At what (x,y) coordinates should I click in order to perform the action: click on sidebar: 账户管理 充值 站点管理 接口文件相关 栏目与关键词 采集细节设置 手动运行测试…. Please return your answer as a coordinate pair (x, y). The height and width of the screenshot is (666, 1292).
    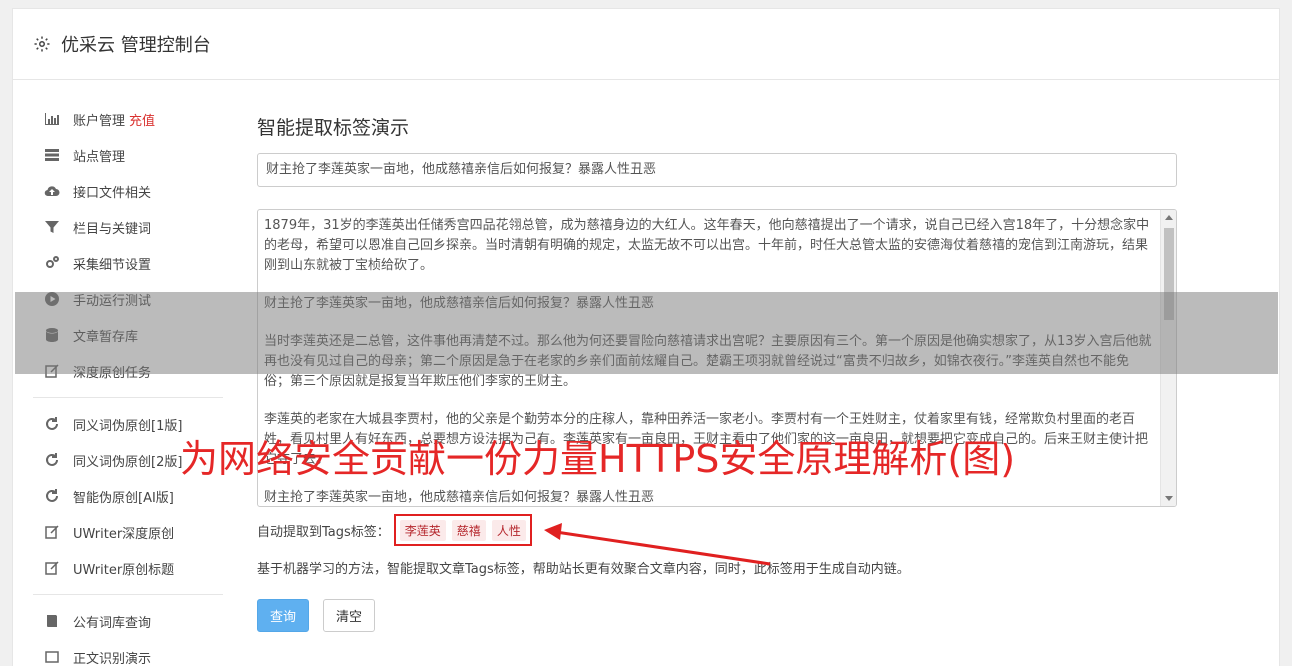
    Looking at the image, I should click on (128, 383).